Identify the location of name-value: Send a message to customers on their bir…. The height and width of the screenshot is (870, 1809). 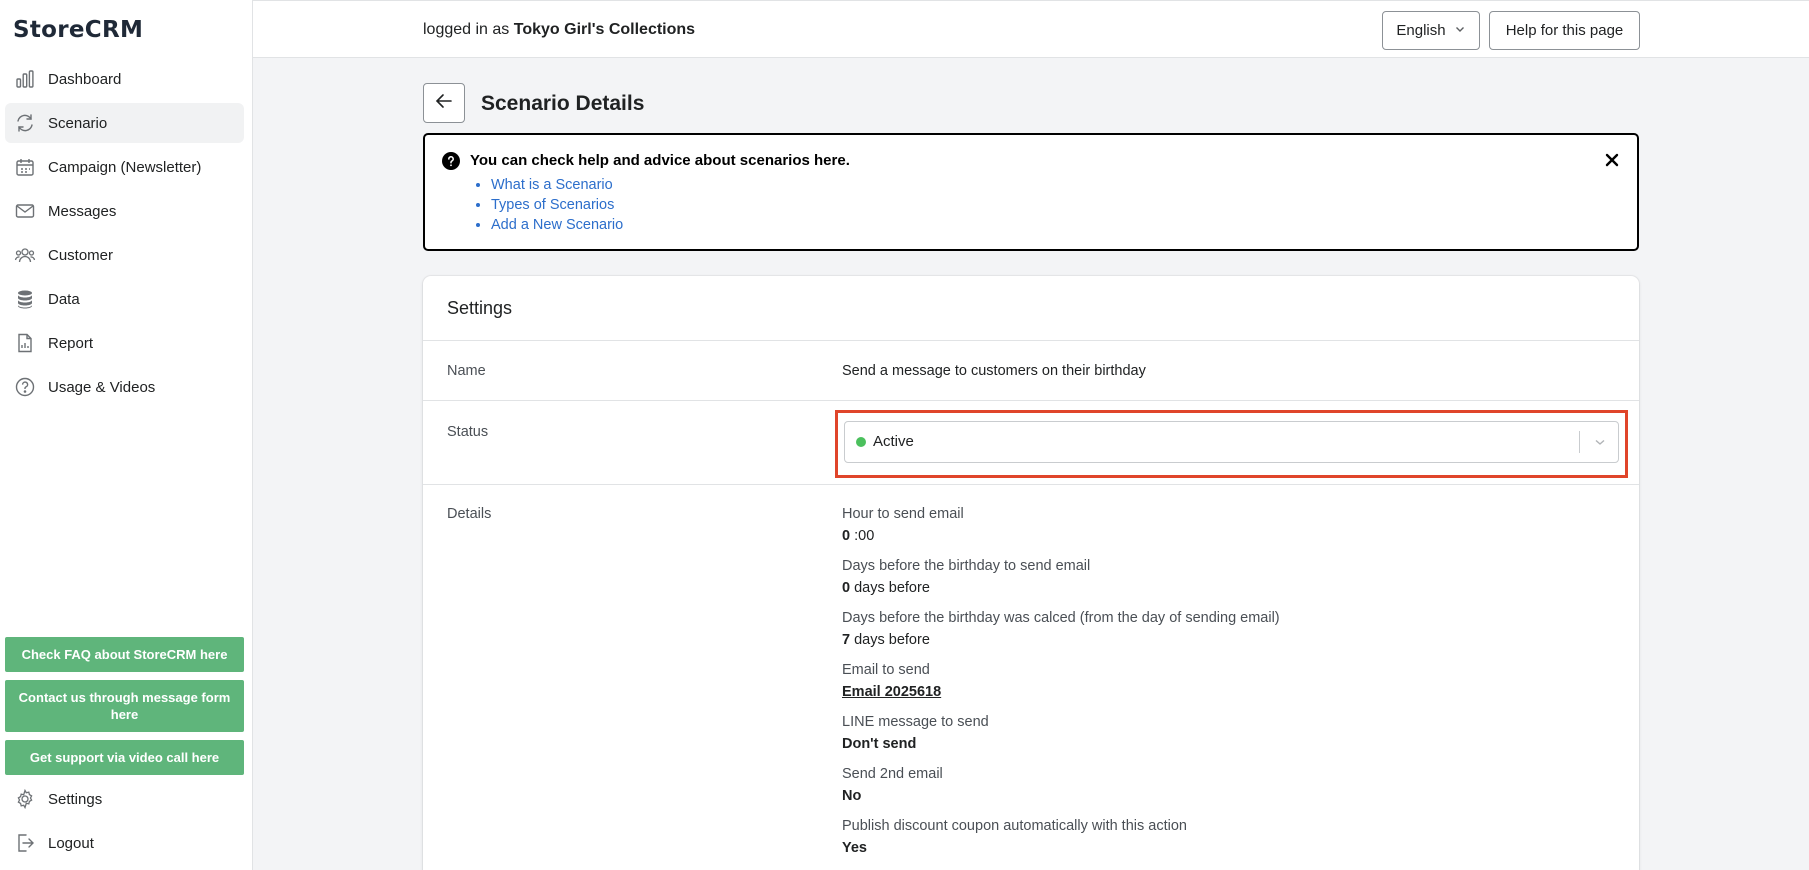
(994, 371).